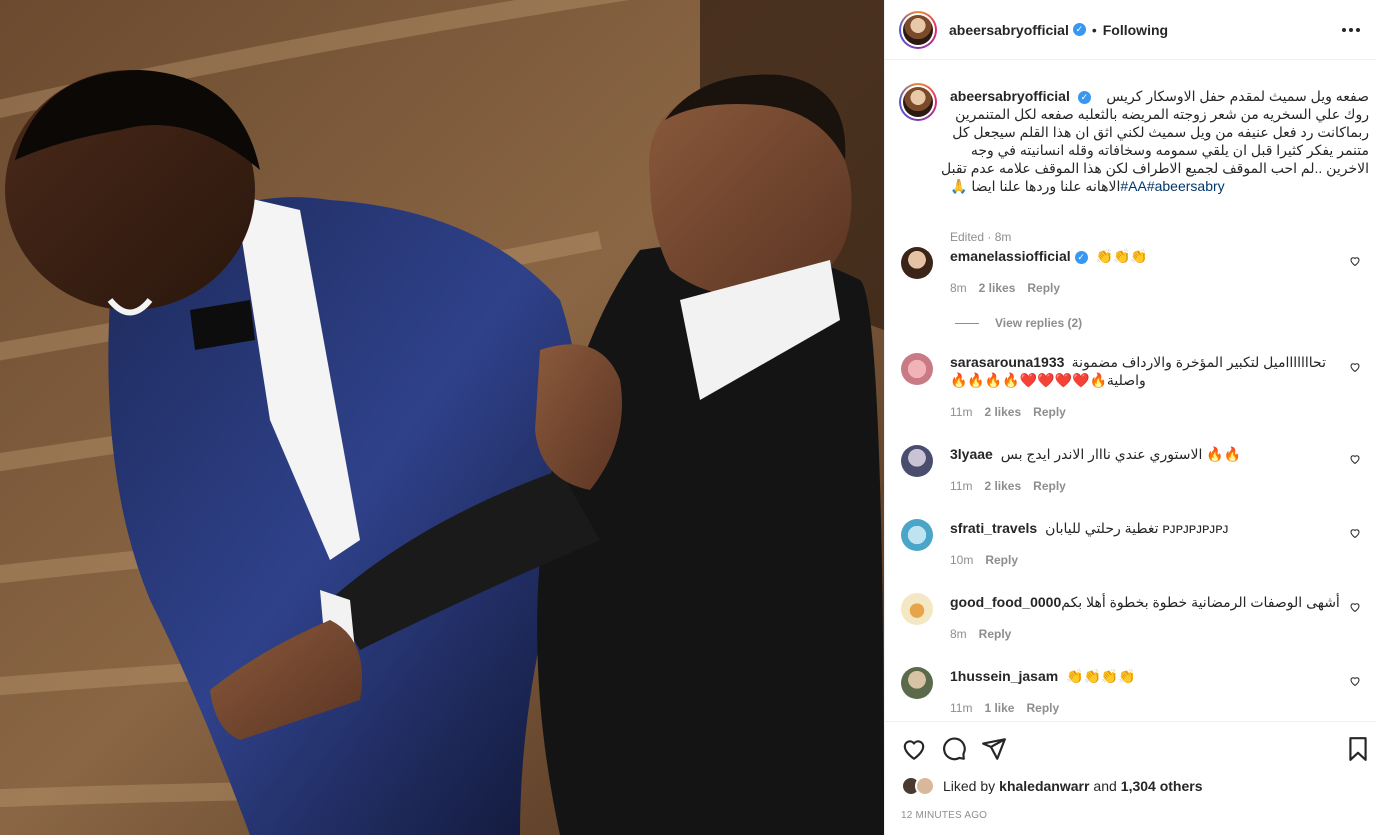 This screenshot has height=835, width=1376. Describe the element at coordinates (1105, 786) in the screenshot. I see `liked-by-and: and` at that location.